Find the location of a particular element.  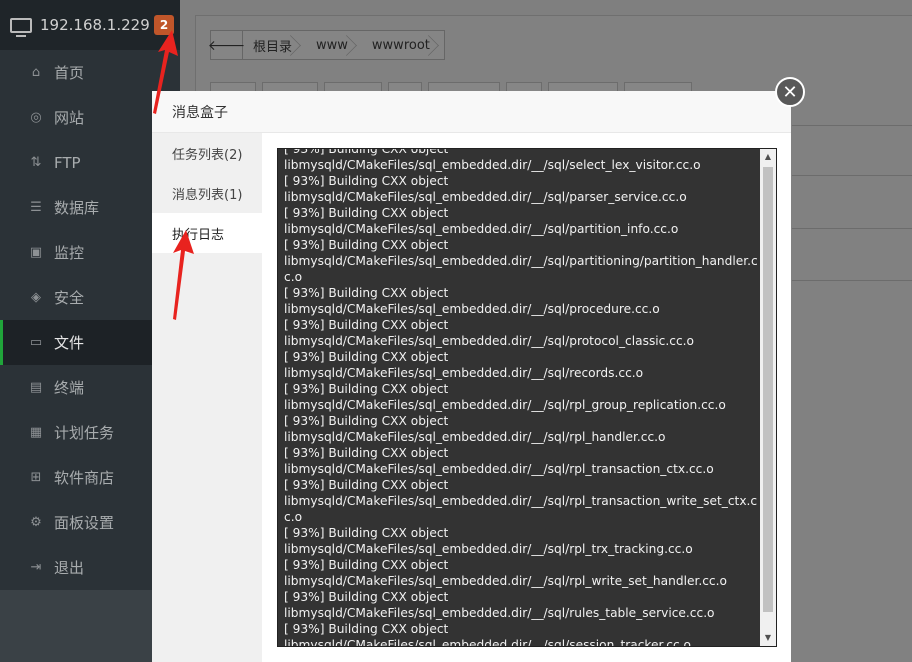

sidebar-item-label: 网站 is located at coordinates (69, 118).